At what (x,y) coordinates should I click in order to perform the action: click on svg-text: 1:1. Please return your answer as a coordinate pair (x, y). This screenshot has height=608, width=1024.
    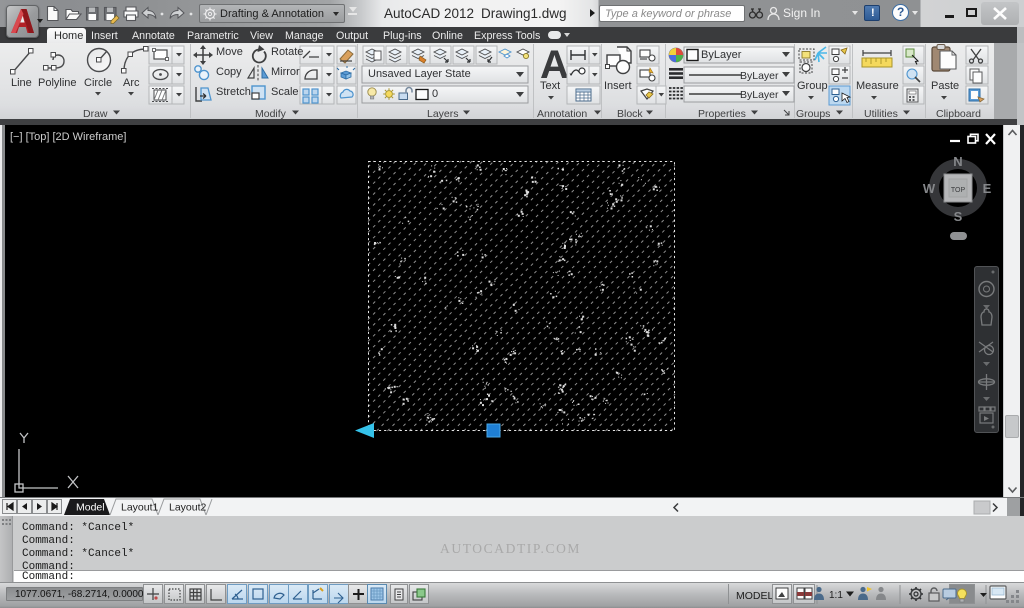
    Looking at the image, I should click on (836, 595).